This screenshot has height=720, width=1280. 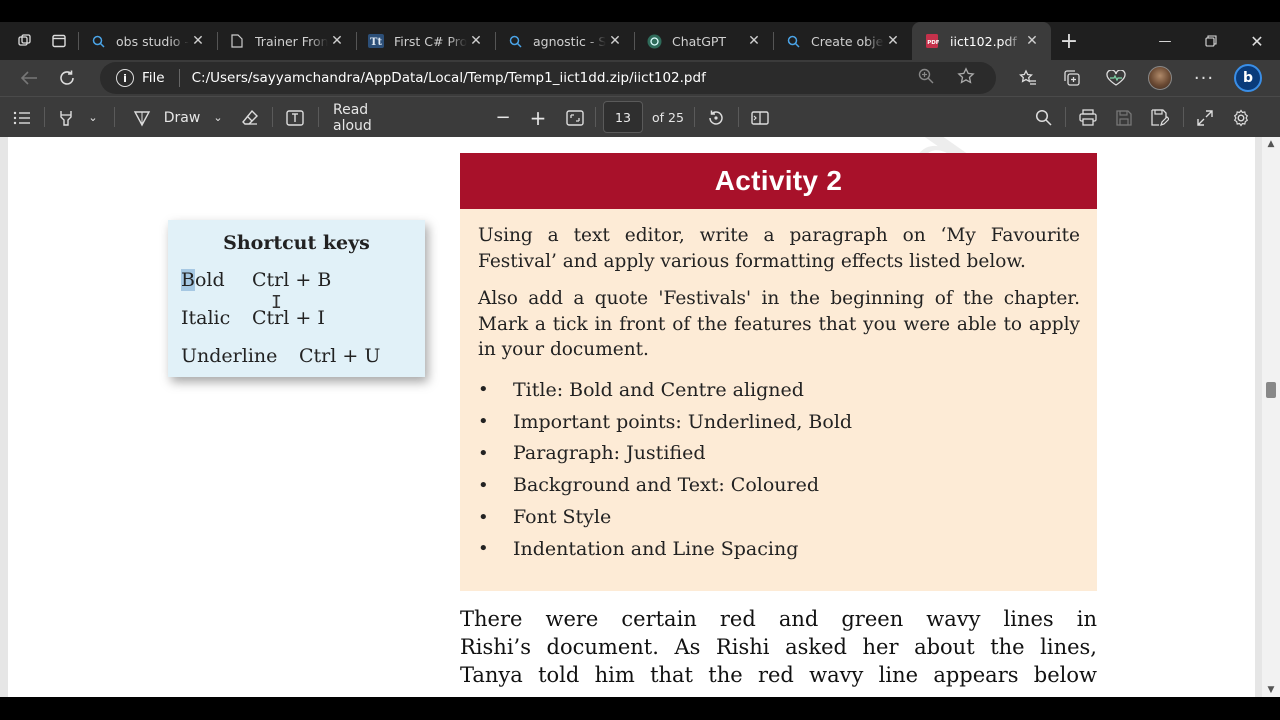 What do you see at coordinates (179, 78) in the screenshot?
I see `address-separator` at bounding box center [179, 78].